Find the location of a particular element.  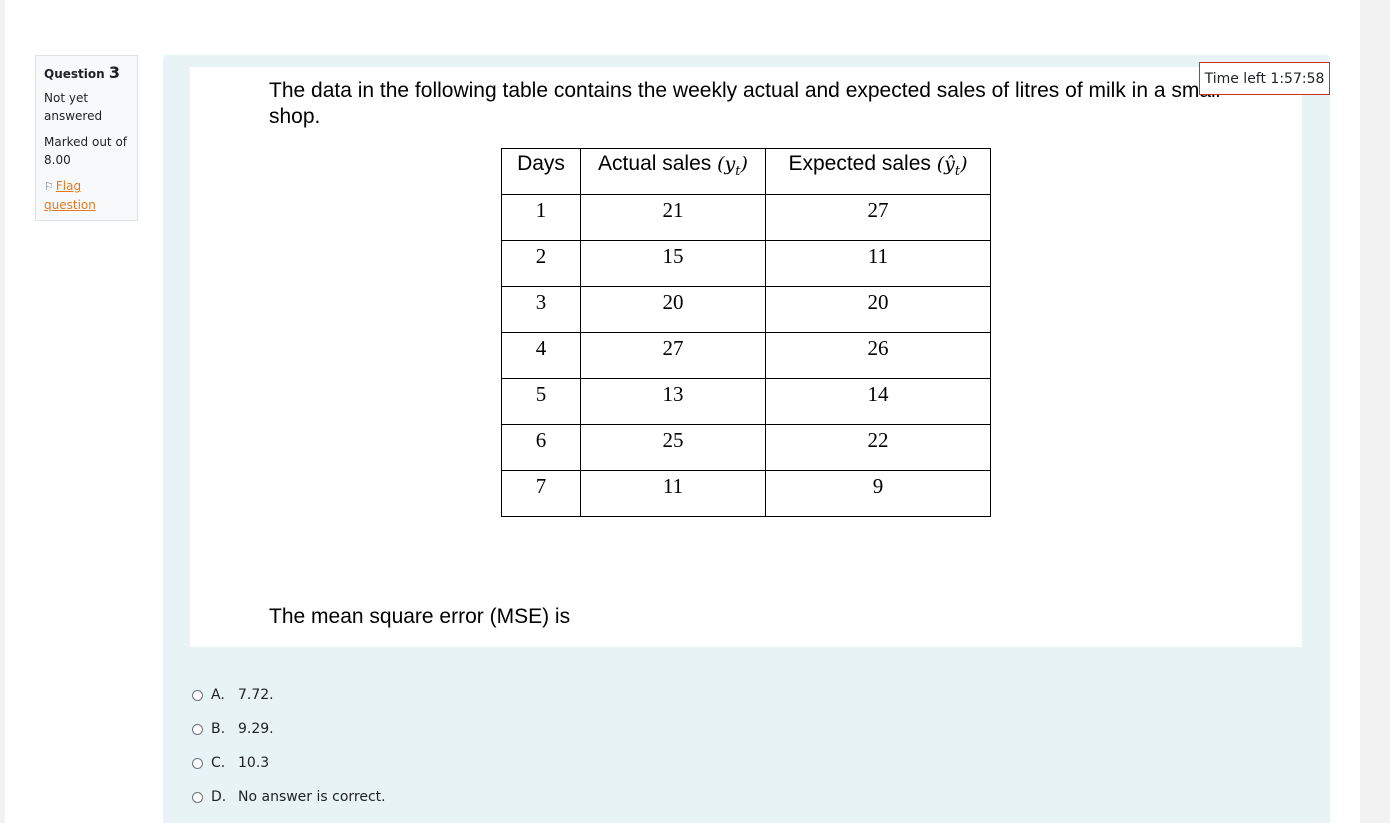

cell-day: 7 is located at coordinates (541, 493).